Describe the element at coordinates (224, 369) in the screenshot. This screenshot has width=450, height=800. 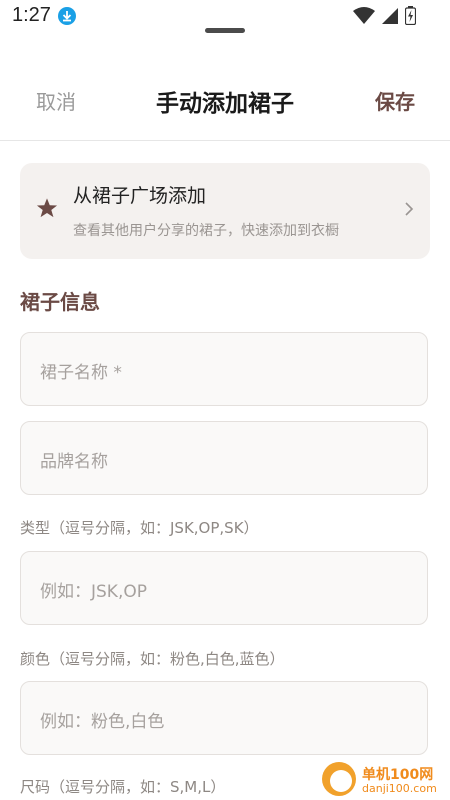
I see `skirt-name-input: 裙子名称 *` at that location.